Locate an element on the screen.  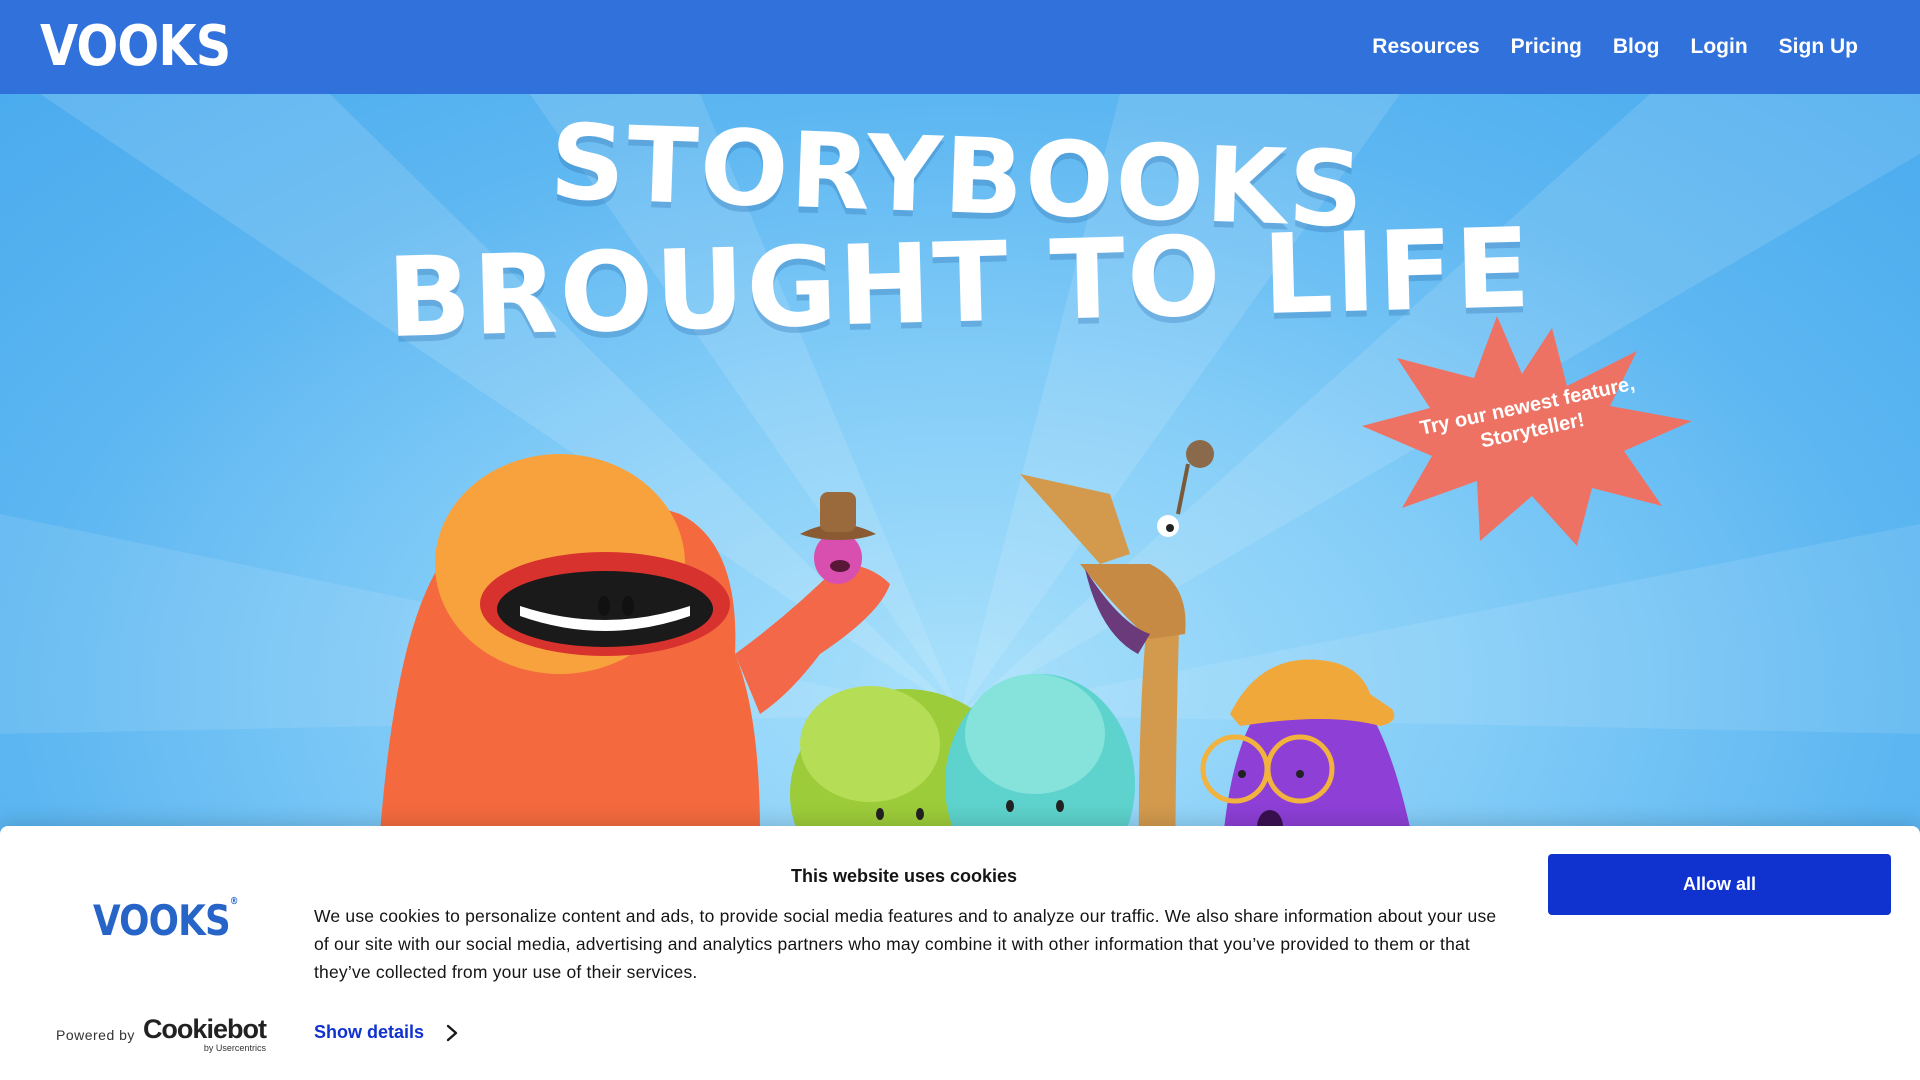
nav-link-login: Login is located at coordinates (1719, 47).